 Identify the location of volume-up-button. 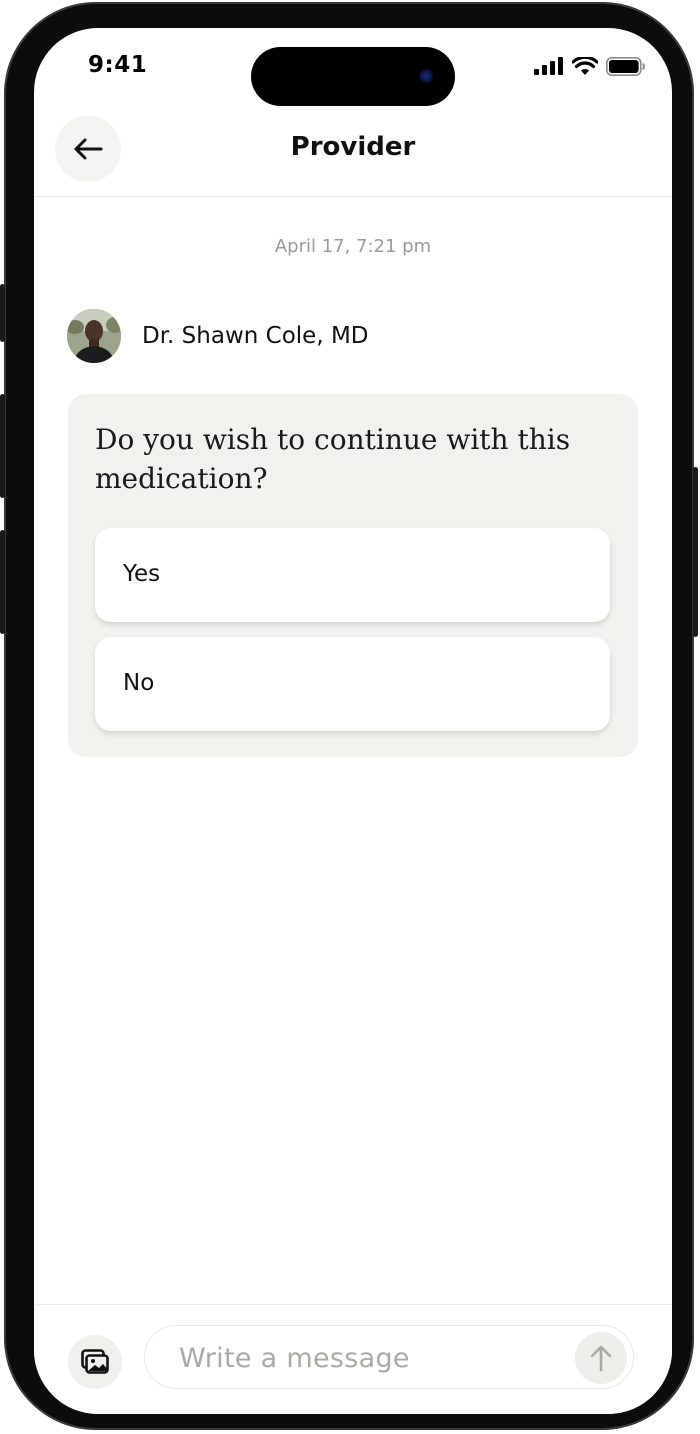
(2, 446).